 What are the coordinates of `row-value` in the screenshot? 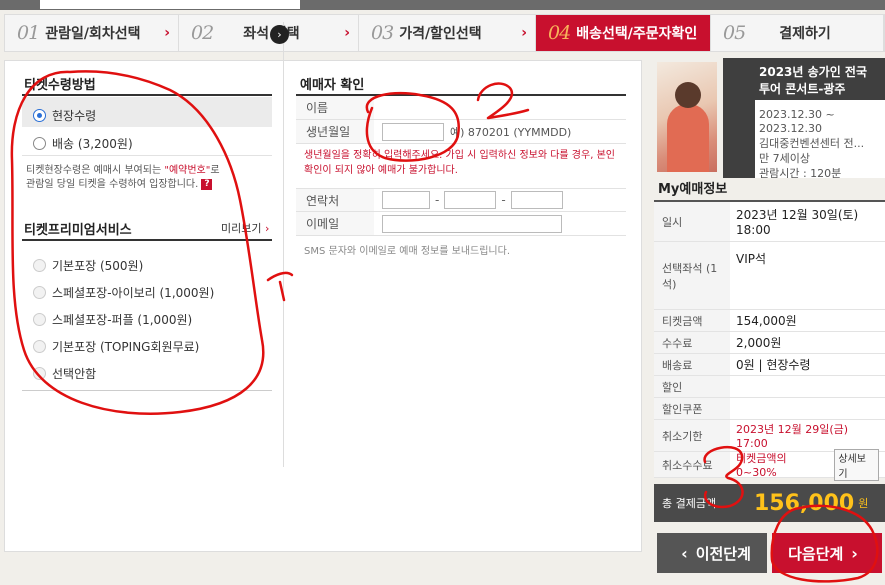 It's located at (807, 386).